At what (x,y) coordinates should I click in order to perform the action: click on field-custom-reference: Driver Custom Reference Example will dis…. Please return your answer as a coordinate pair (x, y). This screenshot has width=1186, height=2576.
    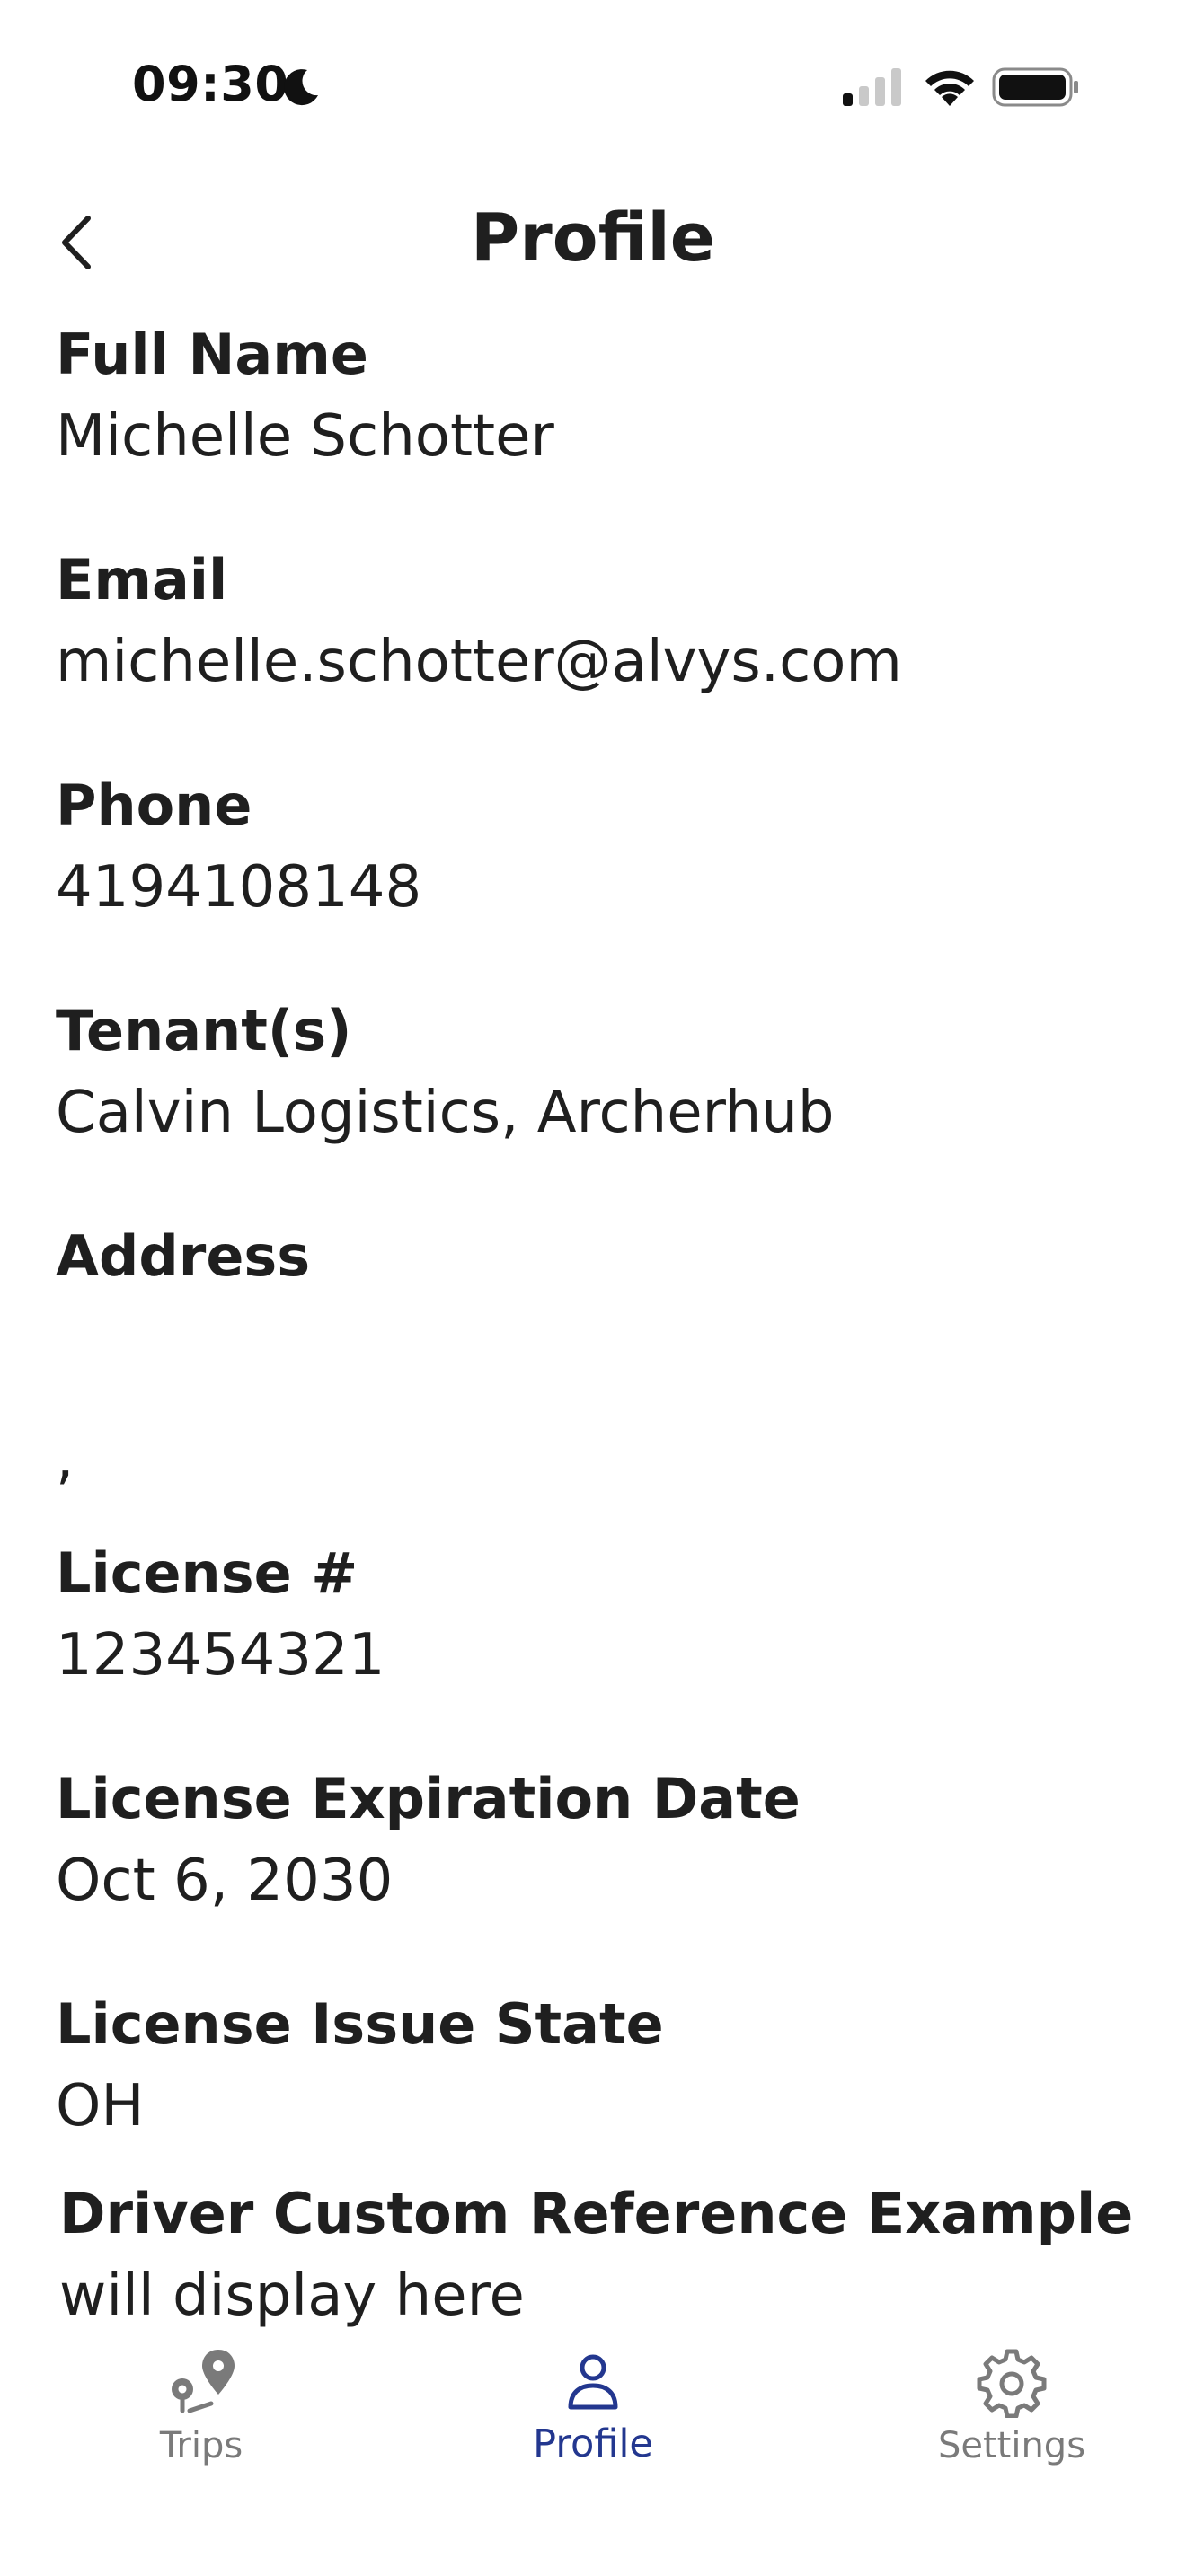
    Looking at the image, I should click on (607, 2255).